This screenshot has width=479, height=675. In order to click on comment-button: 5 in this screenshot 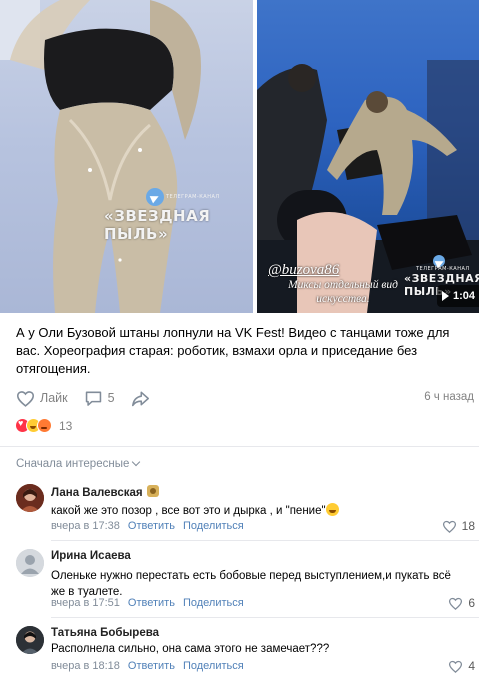, I will do `click(99, 398)`.